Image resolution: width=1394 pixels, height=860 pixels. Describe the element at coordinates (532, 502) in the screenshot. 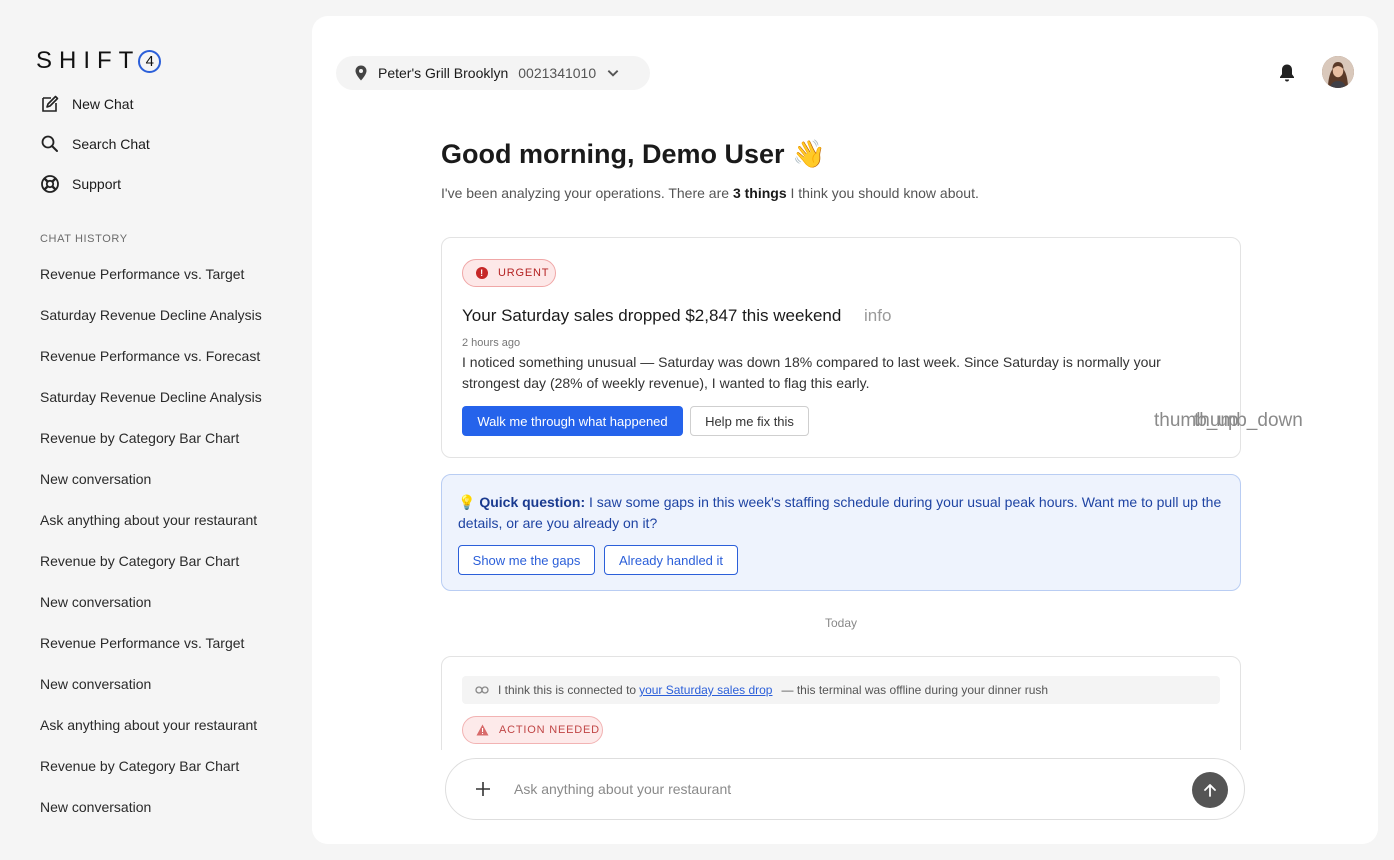

I see `quick-question-label: Quick question:` at that location.